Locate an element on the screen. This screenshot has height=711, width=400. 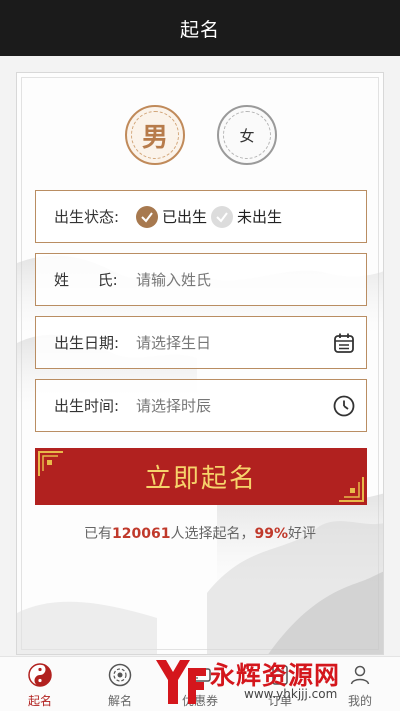
stats-percent: 99% is located at coordinates (271, 534).